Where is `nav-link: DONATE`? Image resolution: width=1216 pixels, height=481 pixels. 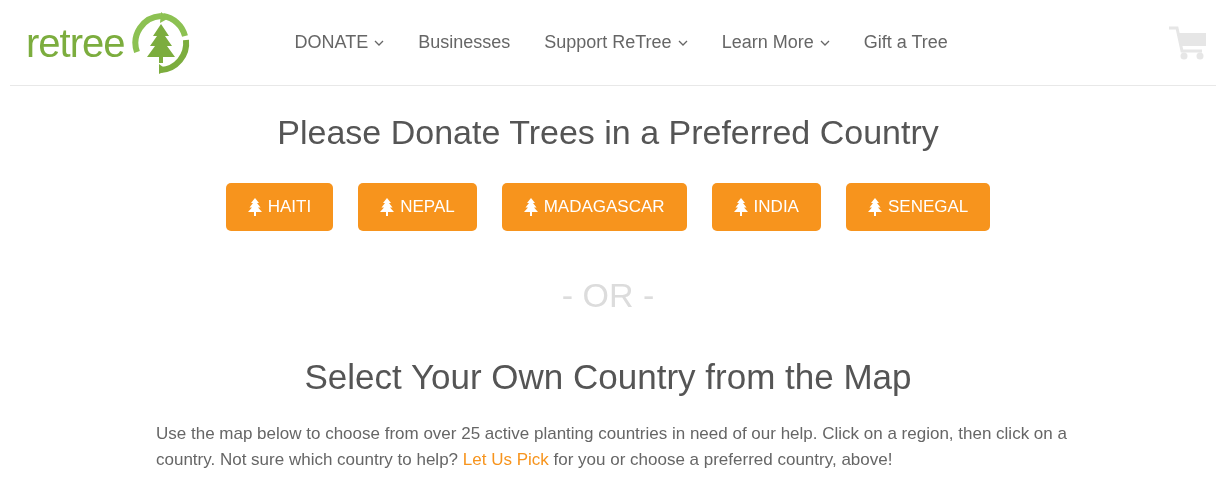
nav-link: DONATE is located at coordinates (339, 42).